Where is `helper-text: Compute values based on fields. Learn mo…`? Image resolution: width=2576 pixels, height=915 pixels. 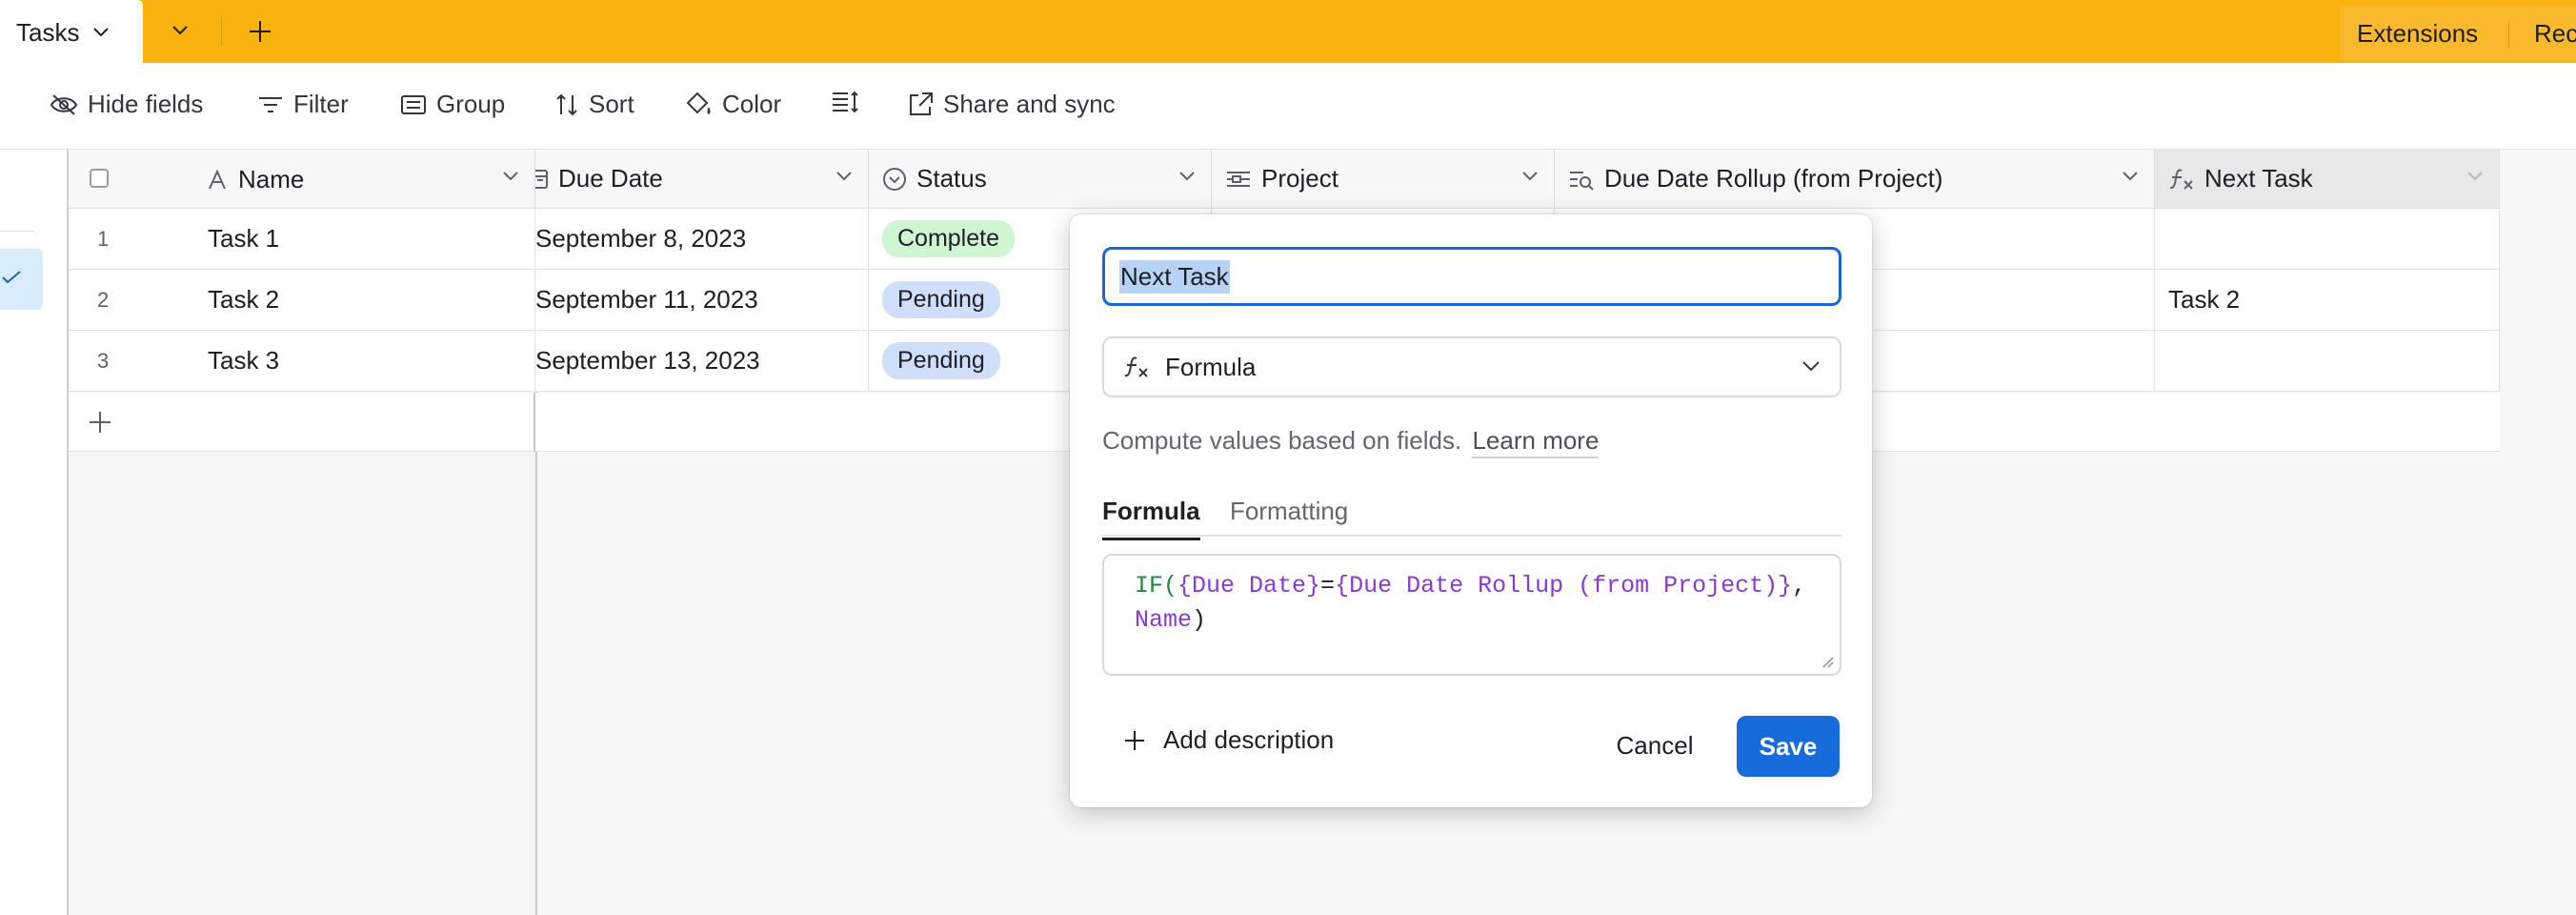
helper-text: Compute values based on fields. Learn mo… is located at coordinates (1351, 442).